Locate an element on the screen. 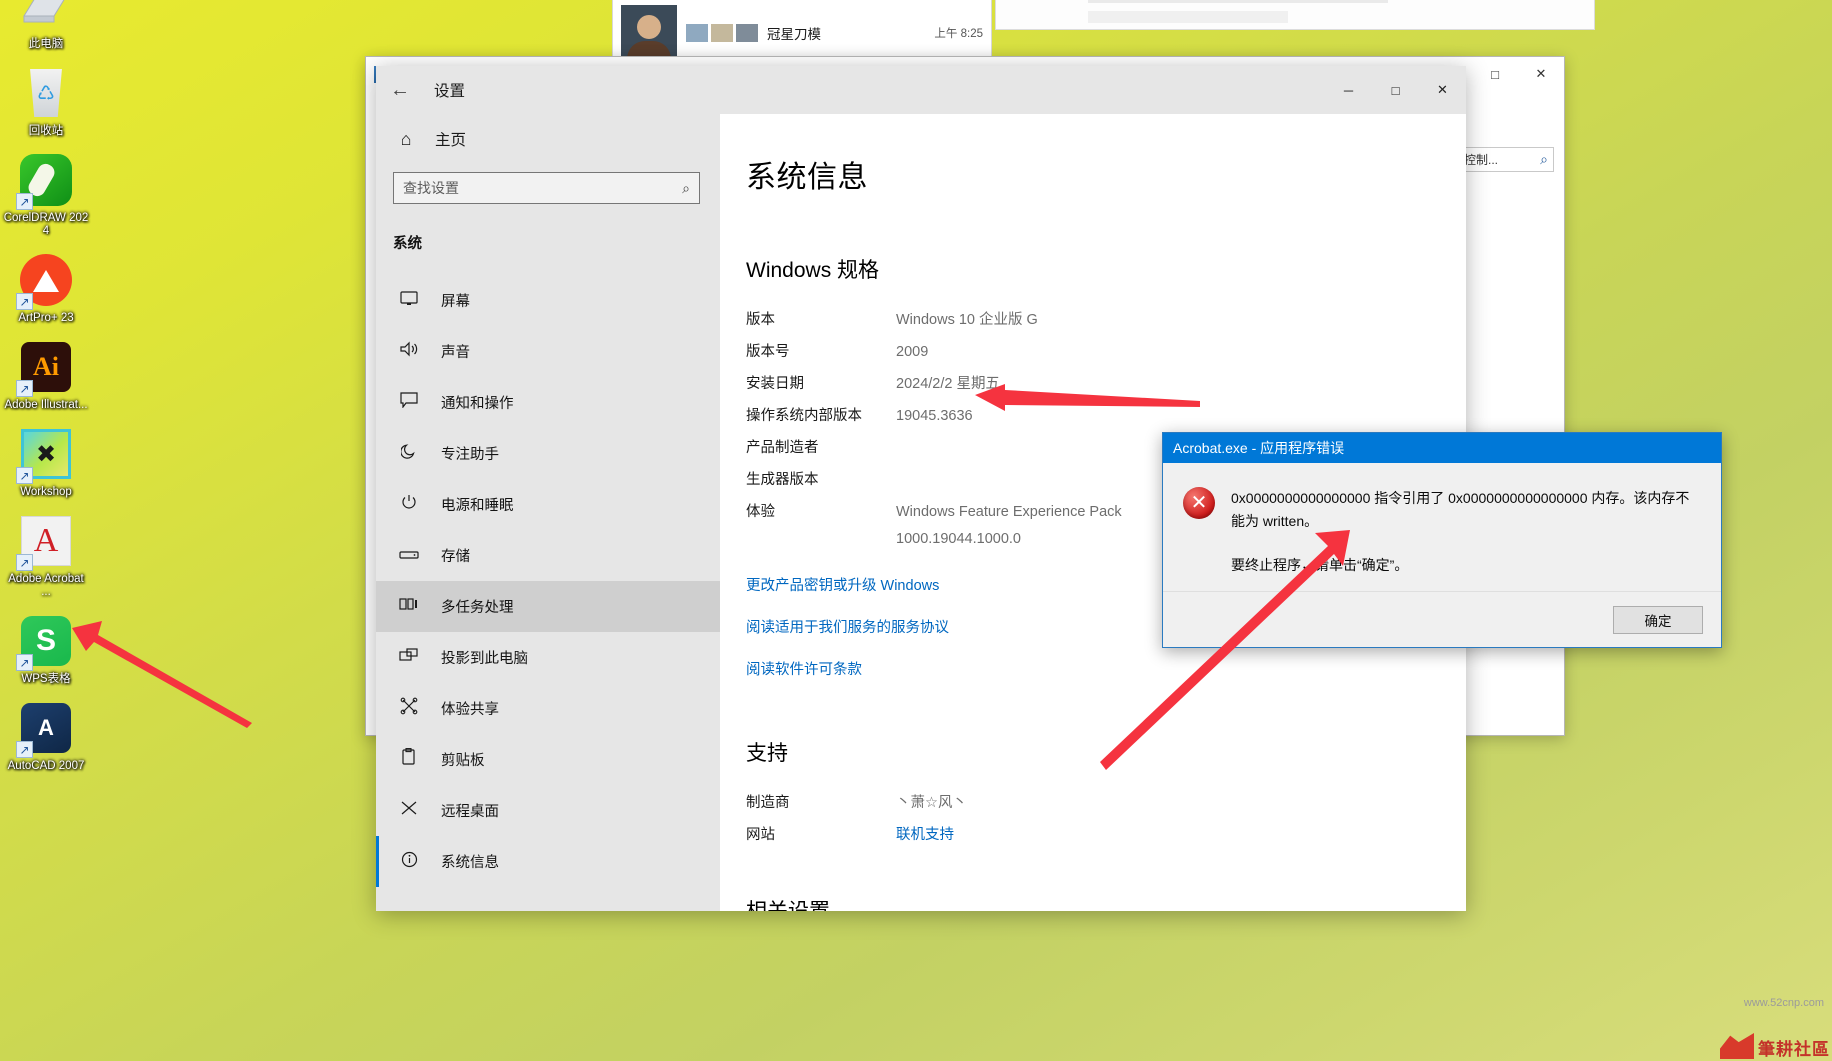 The height and width of the screenshot is (1061, 1832). spec-row: 安装日期 2024/2/2 星期五 is located at coordinates (1106, 384).